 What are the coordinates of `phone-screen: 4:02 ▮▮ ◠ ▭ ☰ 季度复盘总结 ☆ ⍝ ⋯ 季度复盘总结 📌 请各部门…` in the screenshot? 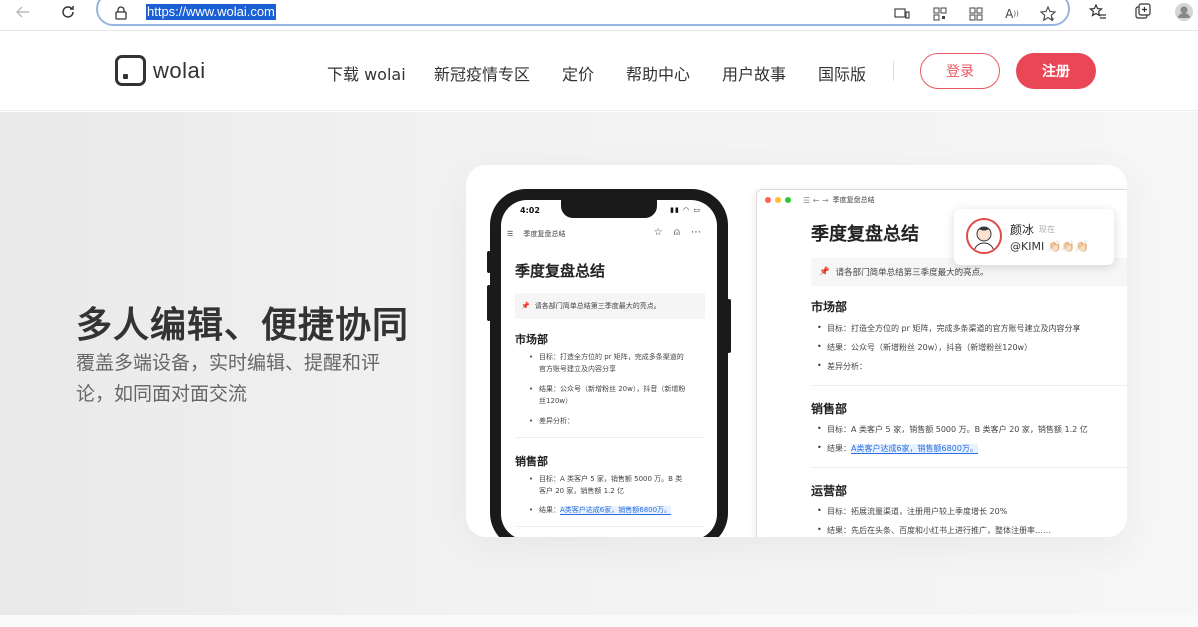 It's located at (609, 368).